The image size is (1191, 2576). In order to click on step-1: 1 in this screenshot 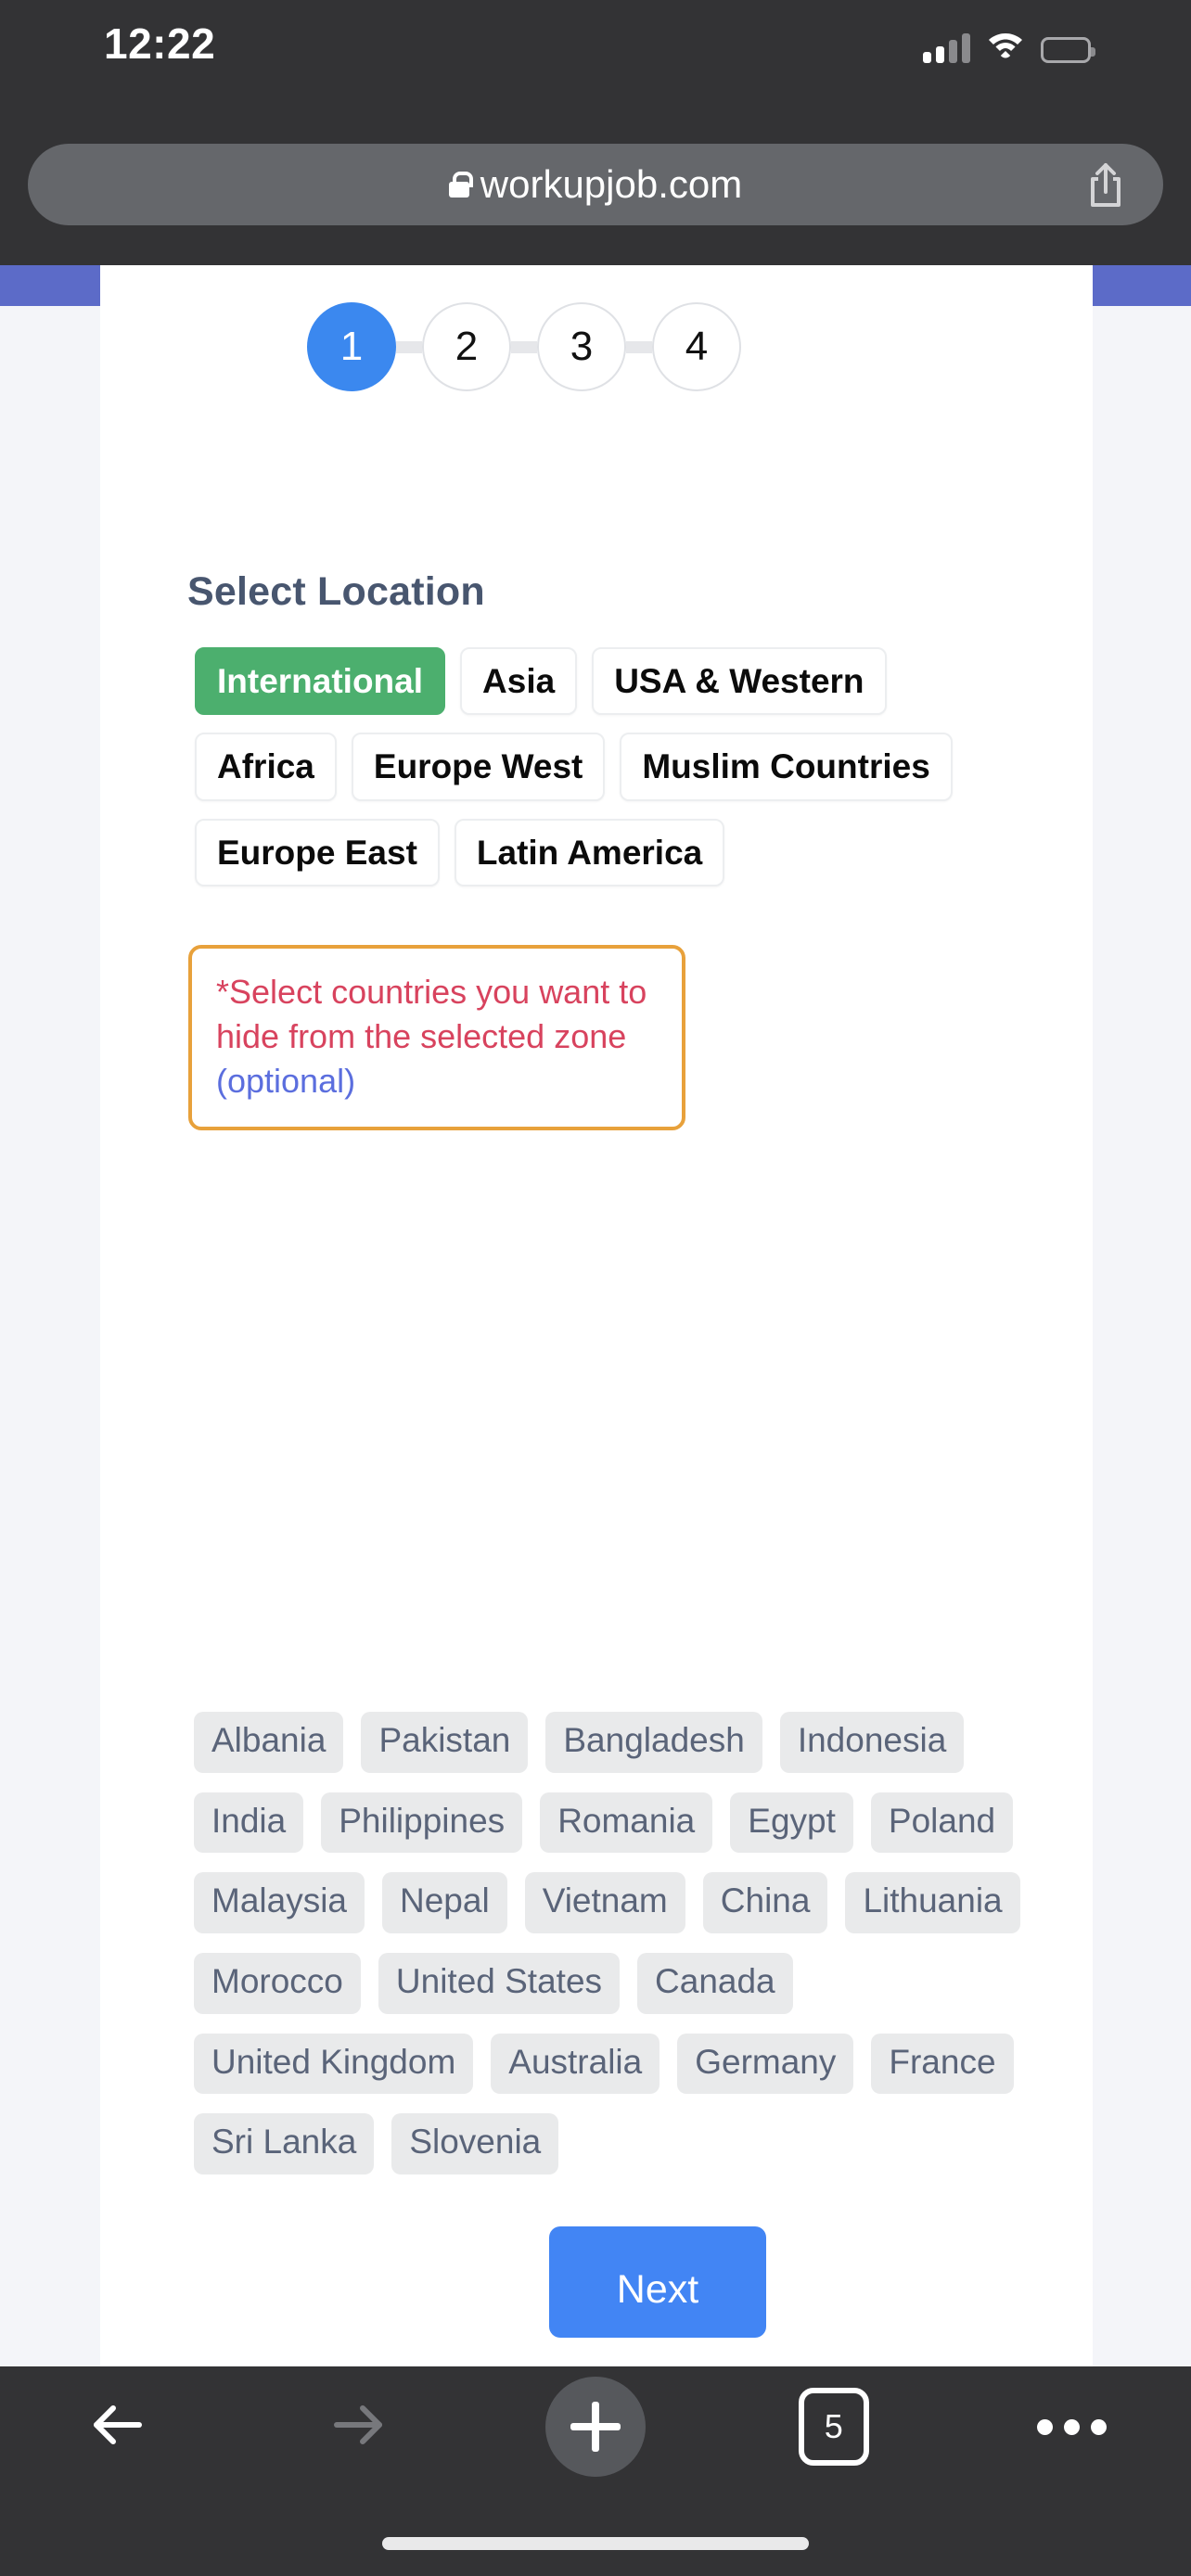, I will do `click(351, 346)`.